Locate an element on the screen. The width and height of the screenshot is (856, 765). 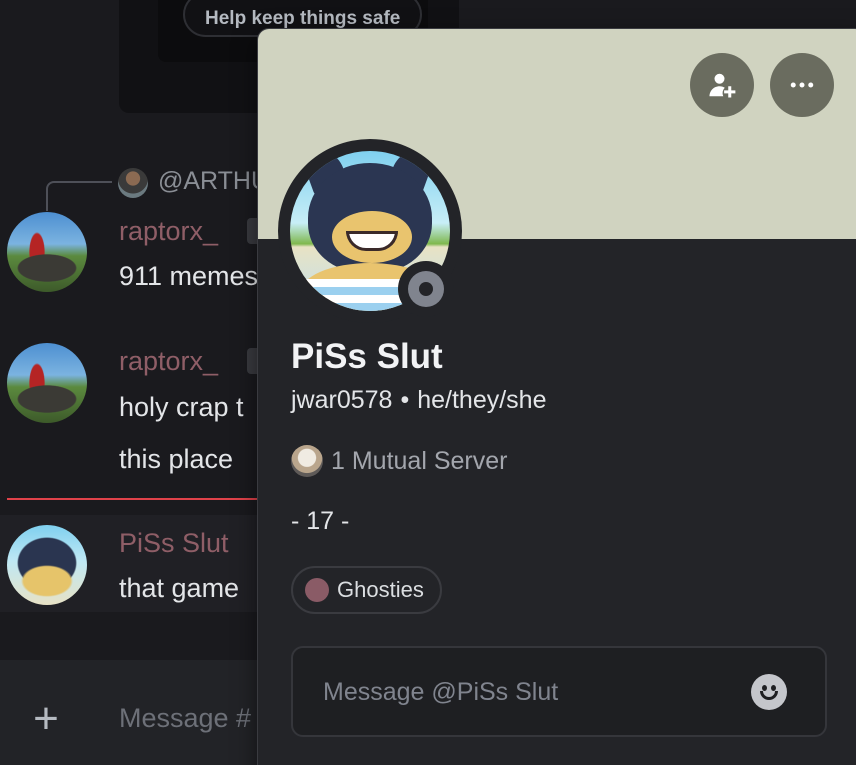
role-name: Ghosties is located at coordinates (380, 589).